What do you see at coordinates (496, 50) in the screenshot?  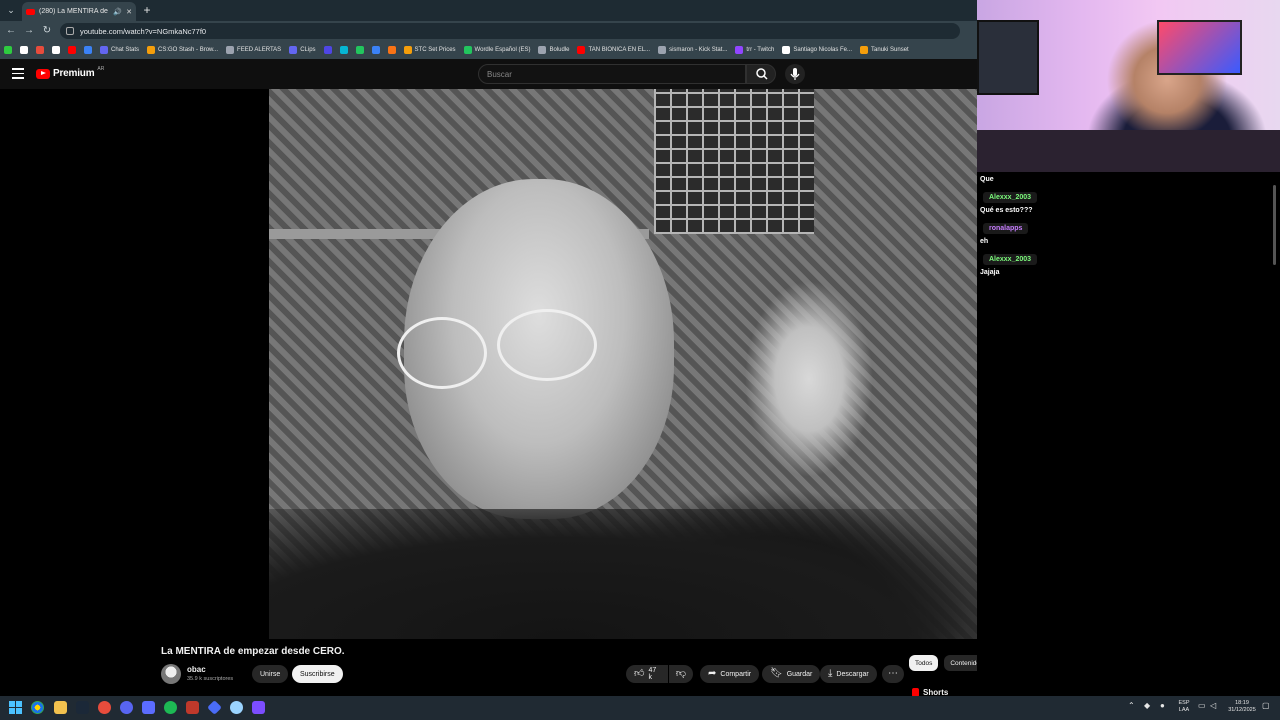 I see `bookmark-item: Wordle Español (ES)` at bounding box center [496, 50].